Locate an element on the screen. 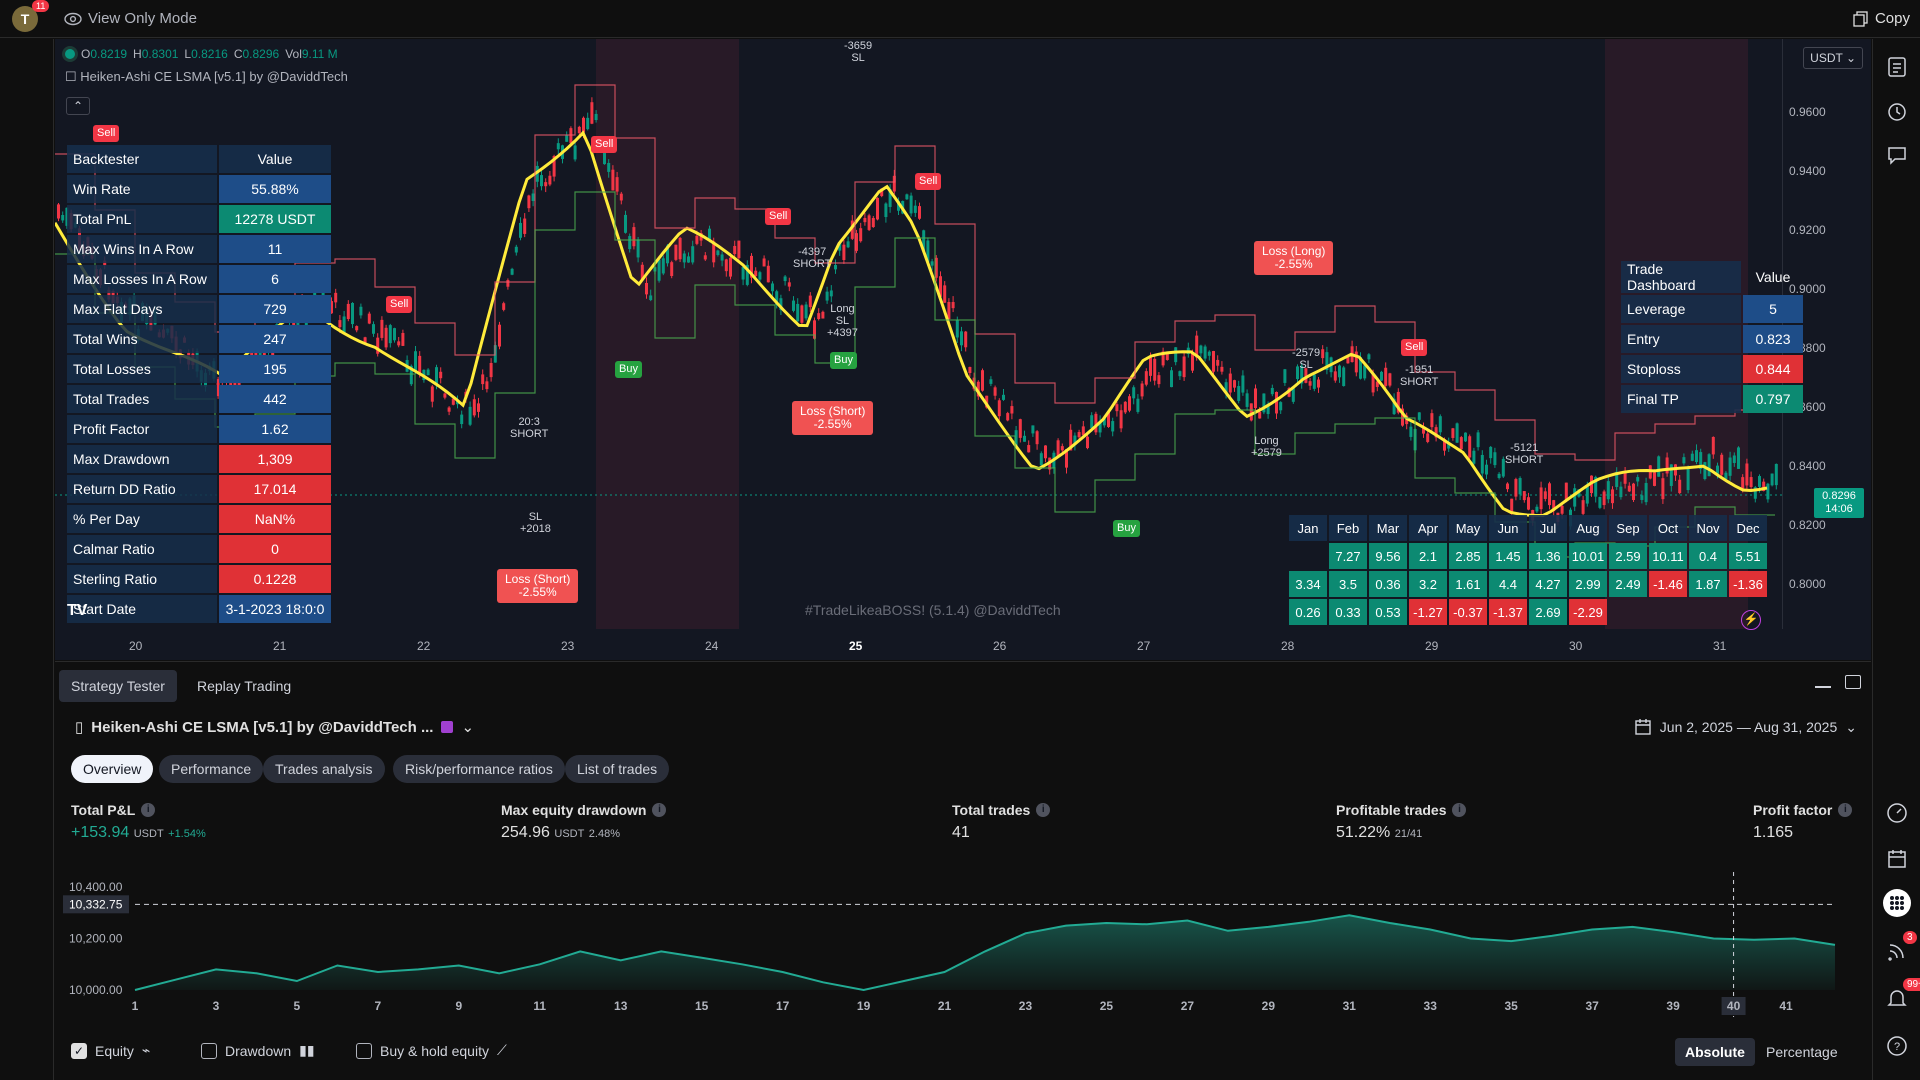  minimize-panel-icon is located at coordinates (1823, 687).